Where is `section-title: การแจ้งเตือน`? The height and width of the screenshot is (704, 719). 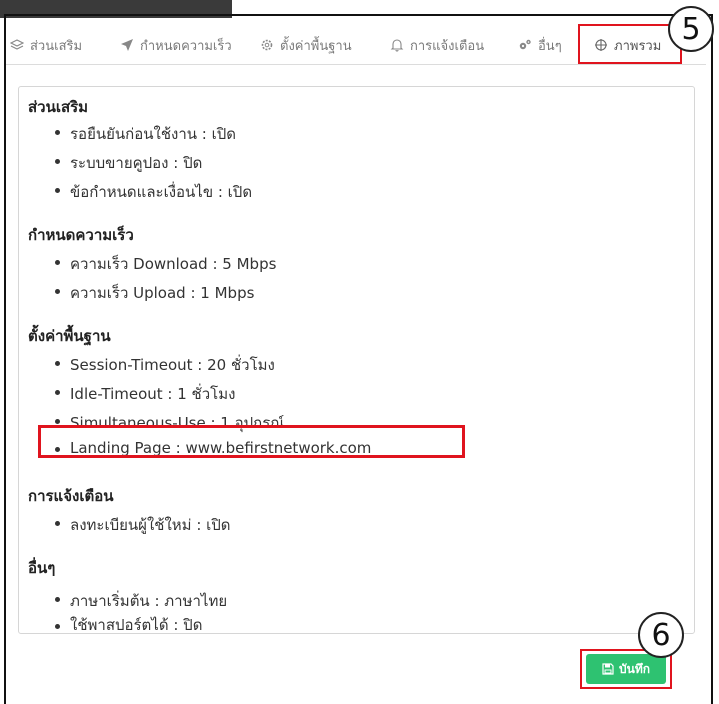 section-title: การแจ้งเตือน is located at coordinates (71, 496).